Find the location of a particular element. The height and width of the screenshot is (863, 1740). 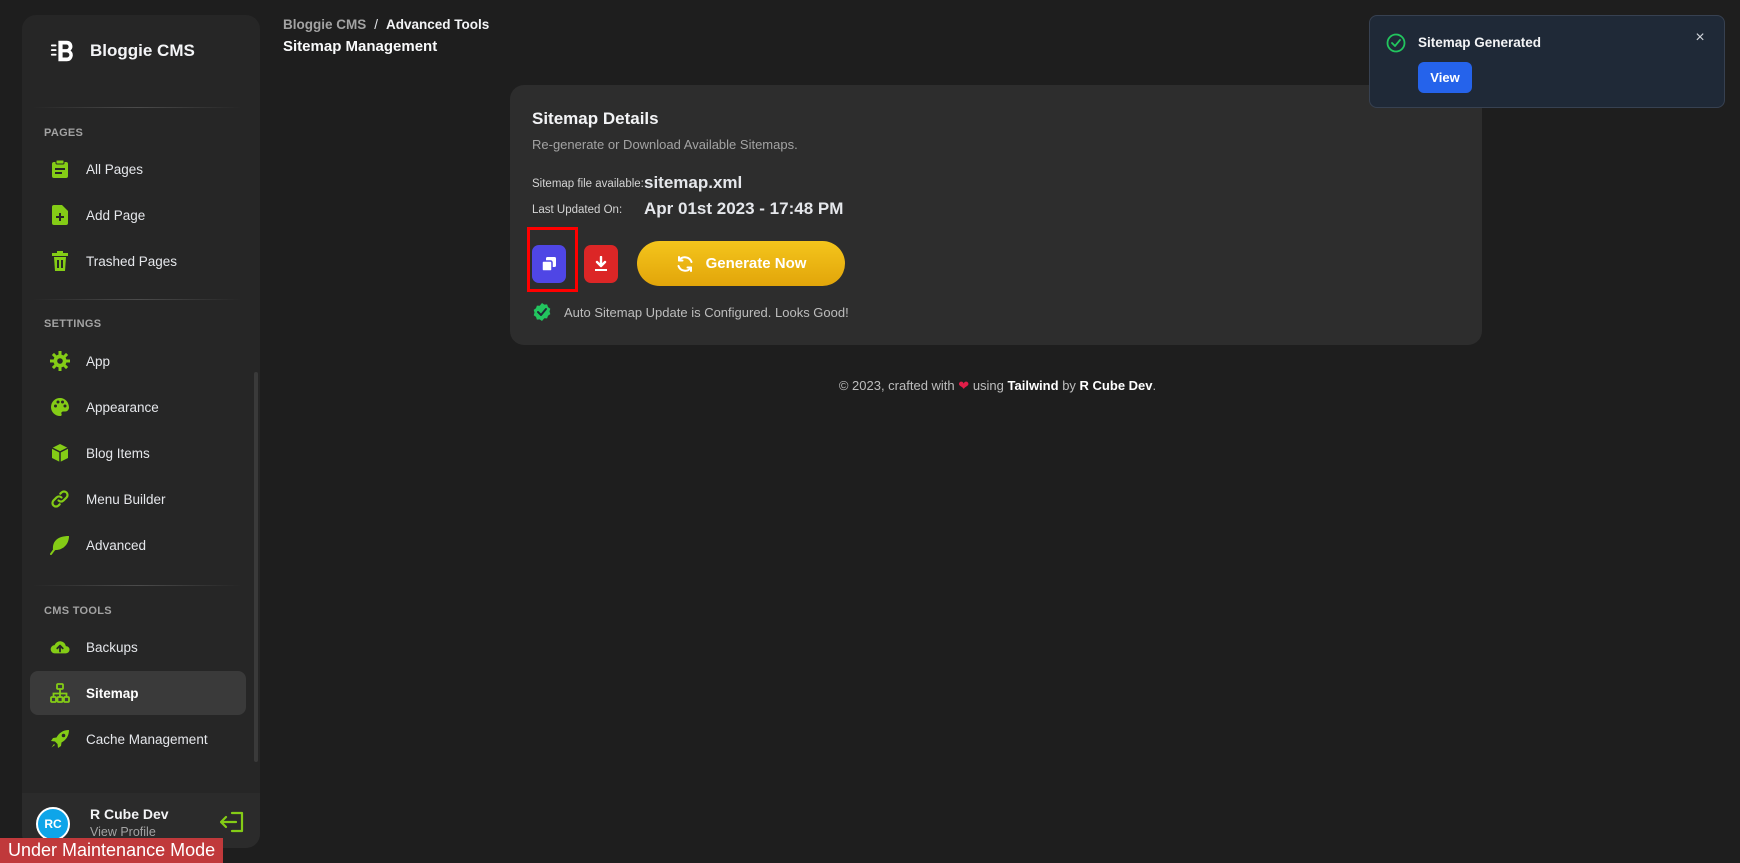

download-button is located at coordinates (601, 264).